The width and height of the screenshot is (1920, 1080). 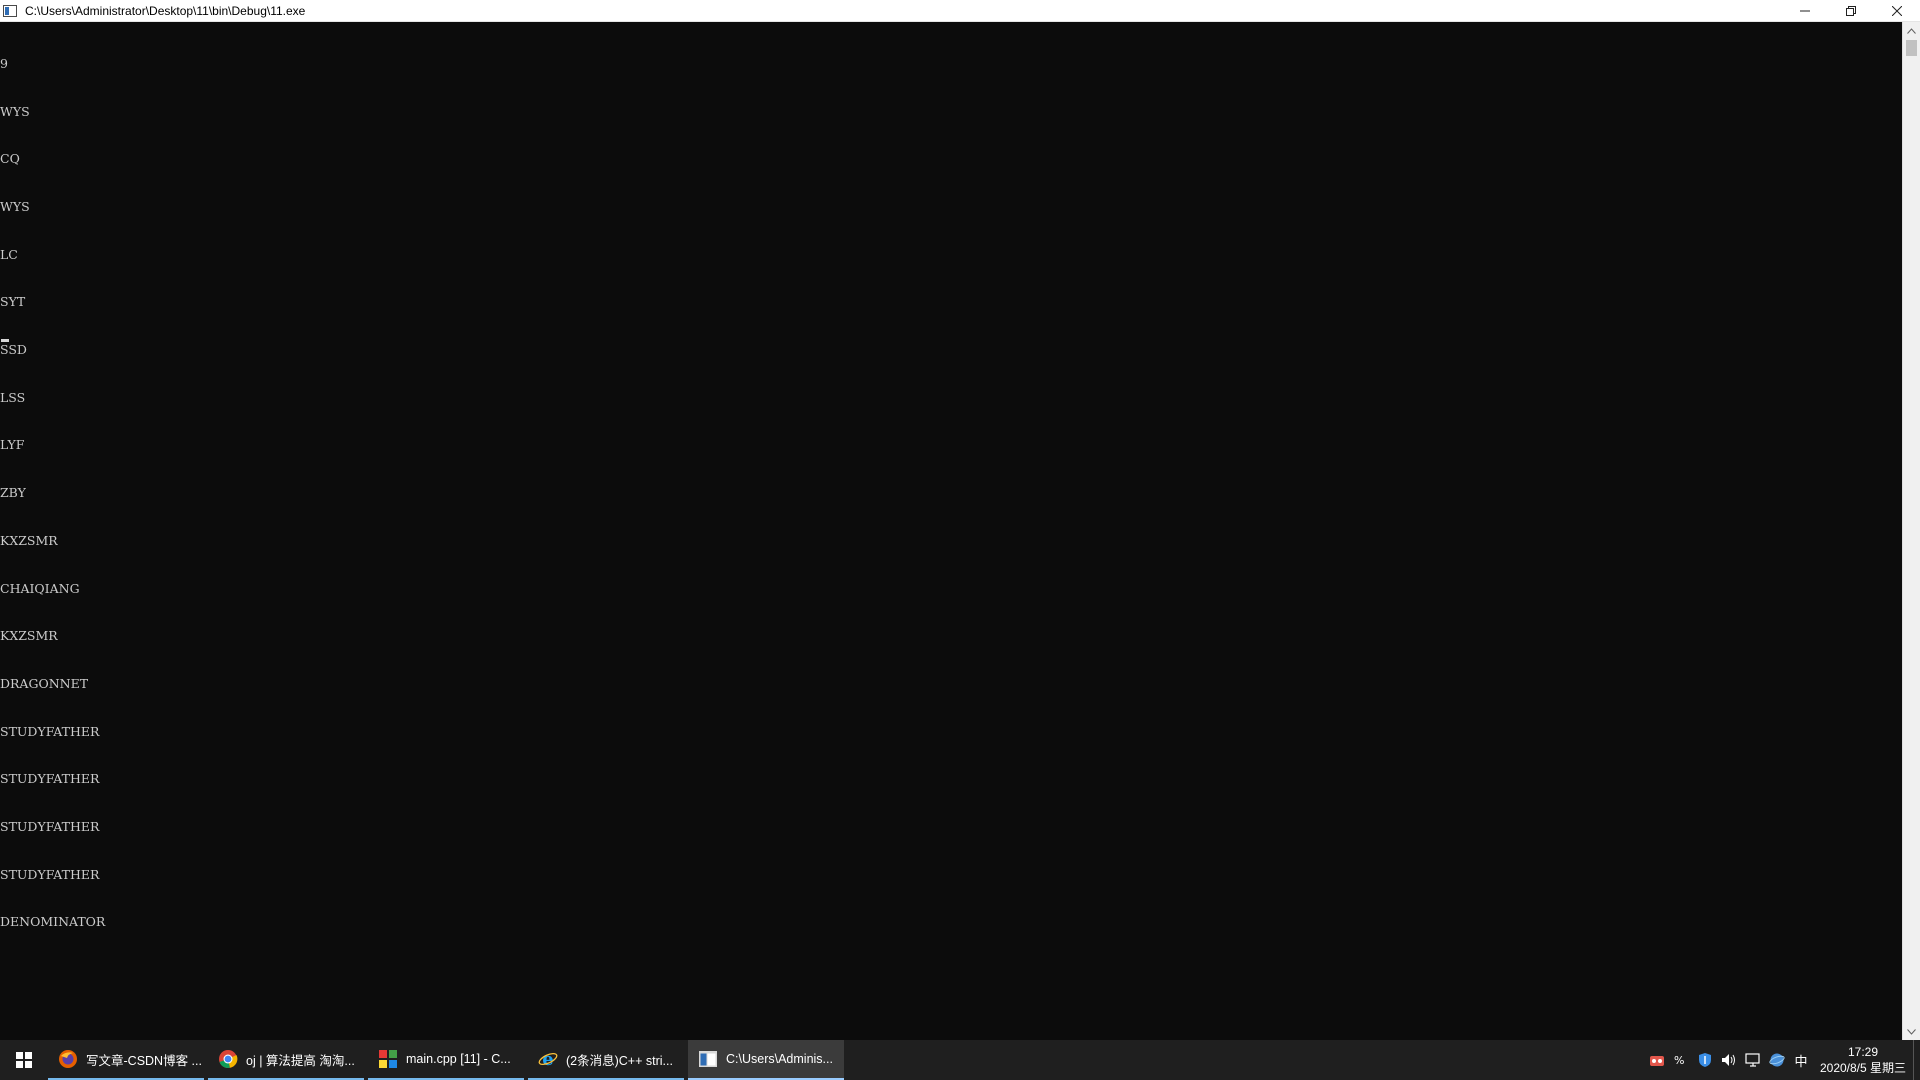 What do you see at coordinates (1729, 1060) in the screenshot?
I see `volume-icon` at bounding box center [1729, 1060].